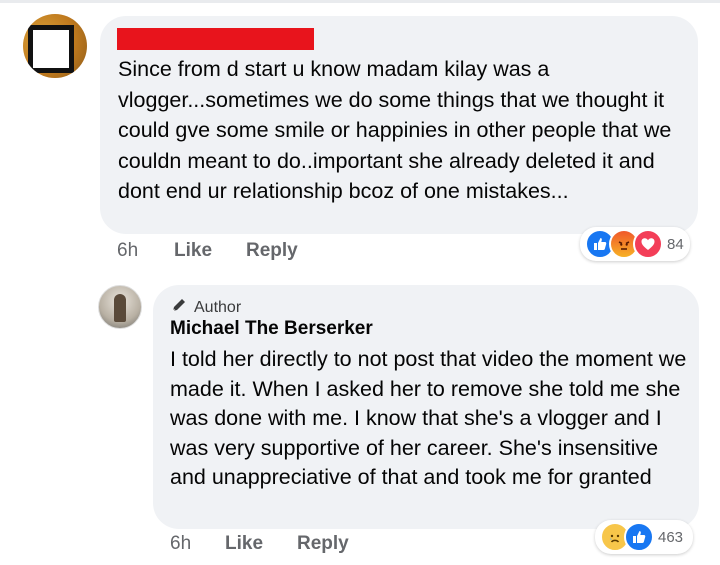  I want to click on love-icon, so click(648, 244).